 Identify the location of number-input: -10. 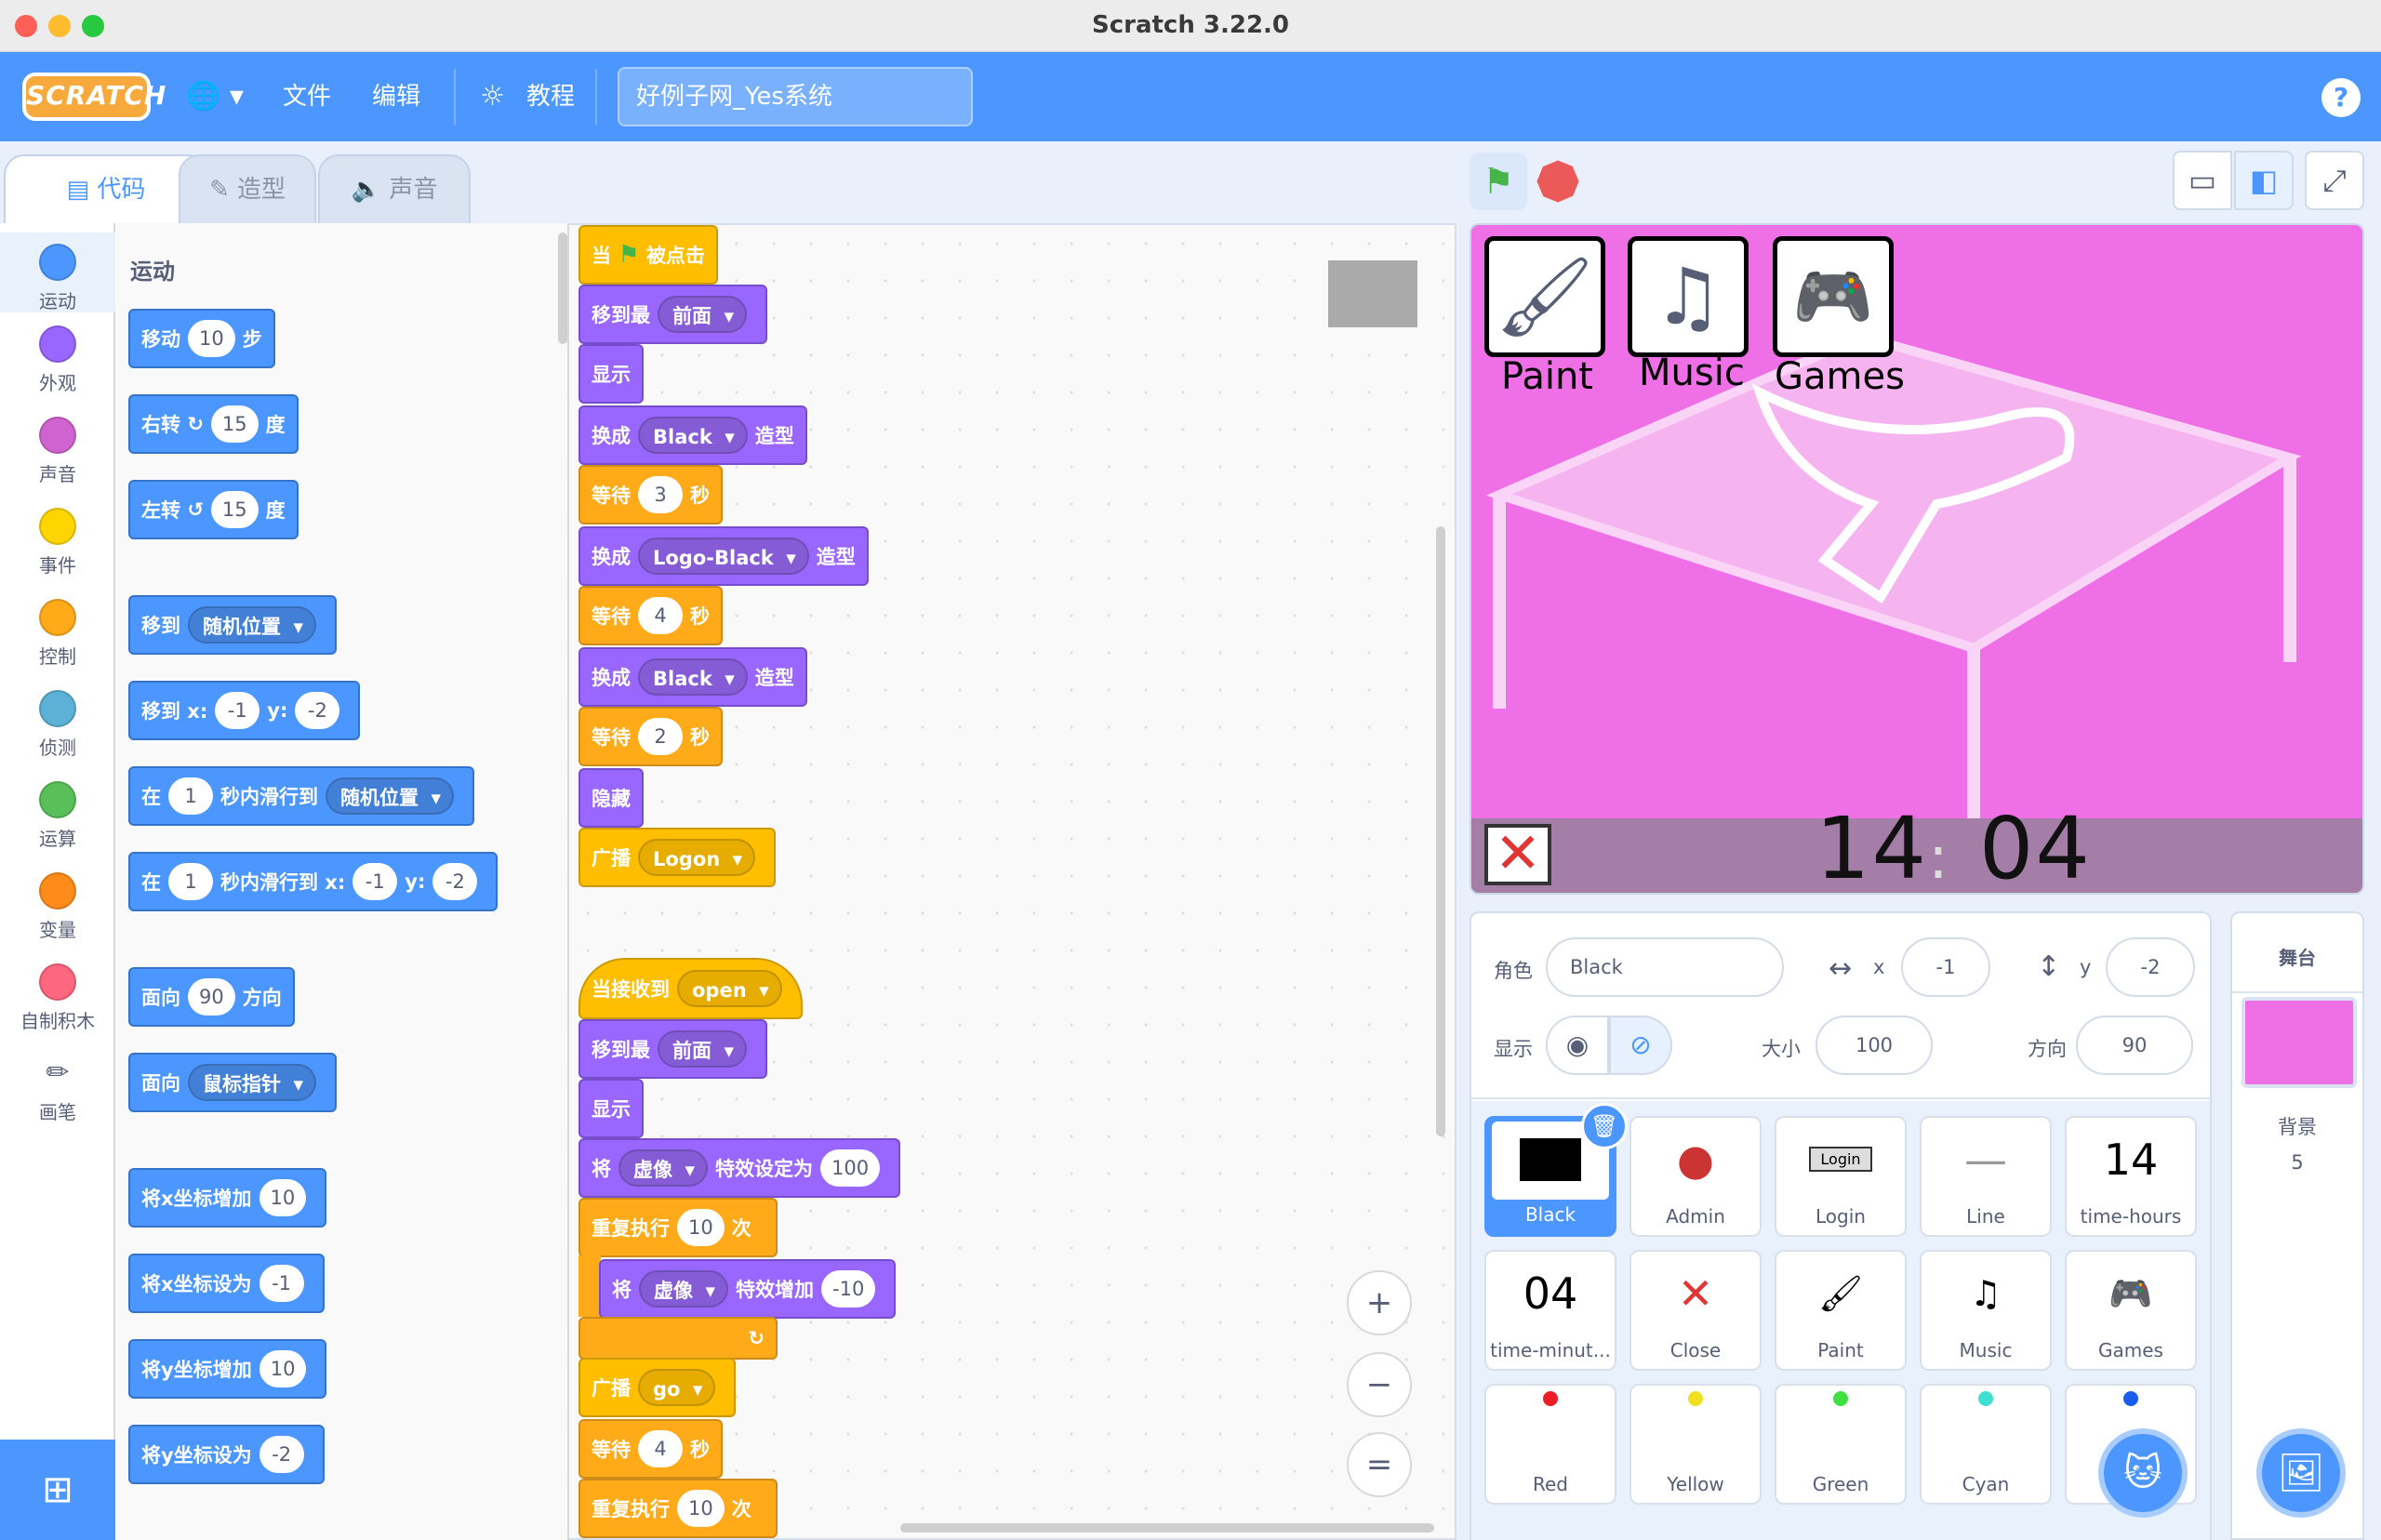
(849, 1289).